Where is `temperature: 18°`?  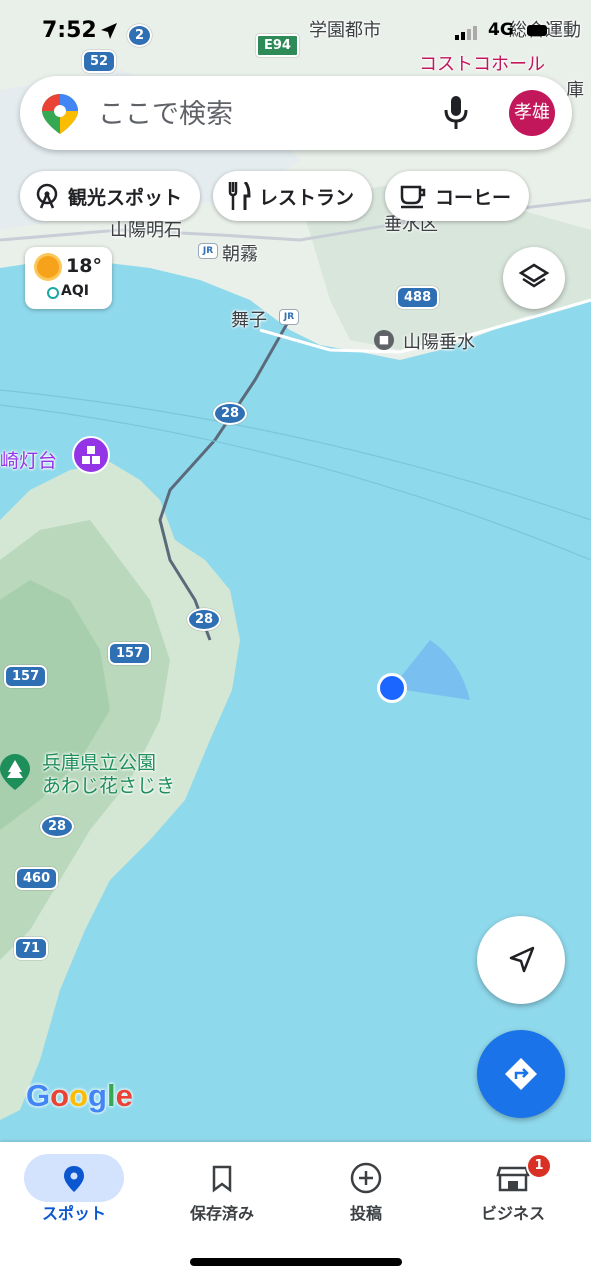 temperature: 18° is located at coordinates (84, 266).